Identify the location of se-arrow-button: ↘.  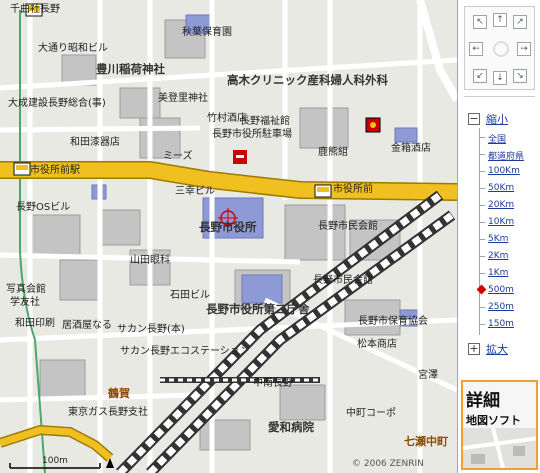
(520, 76).